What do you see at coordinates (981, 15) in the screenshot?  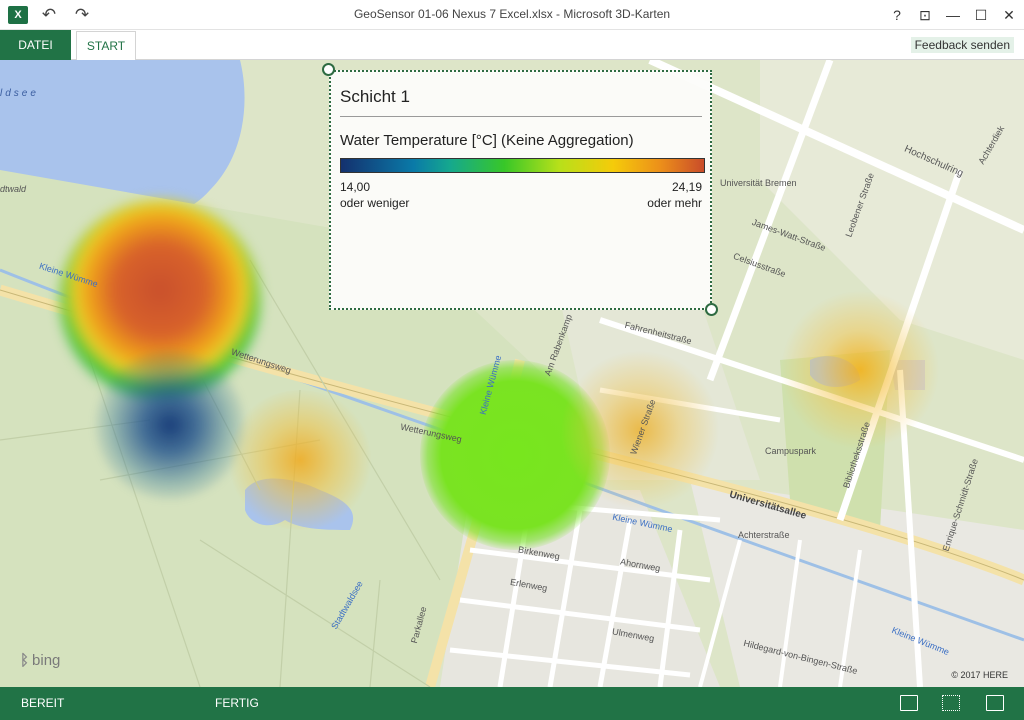 I see `maximize-button: ☐` at bounding box center [981, 15].